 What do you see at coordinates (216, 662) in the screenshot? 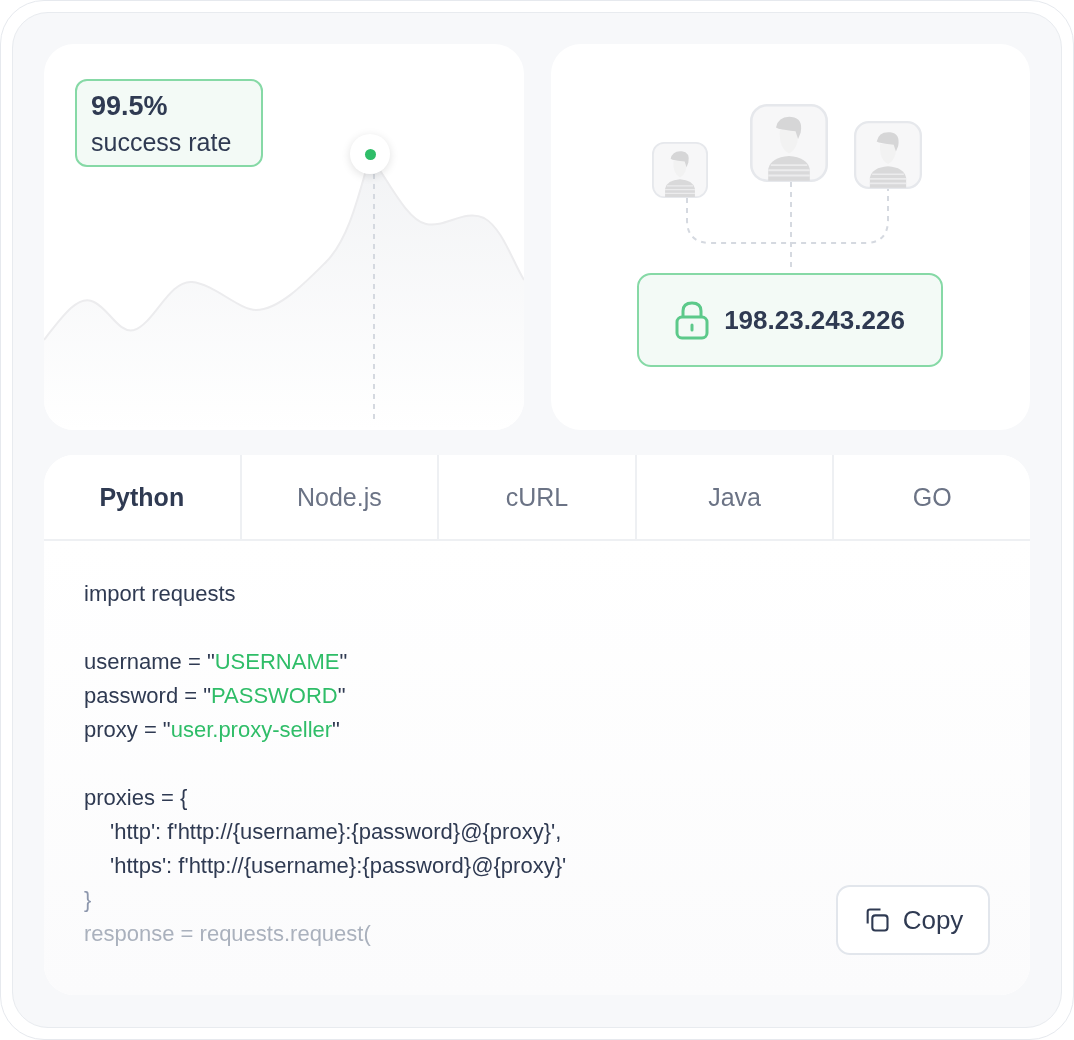
I see `code-line: username = "USERNAME"` at bounding box center [216, 662].